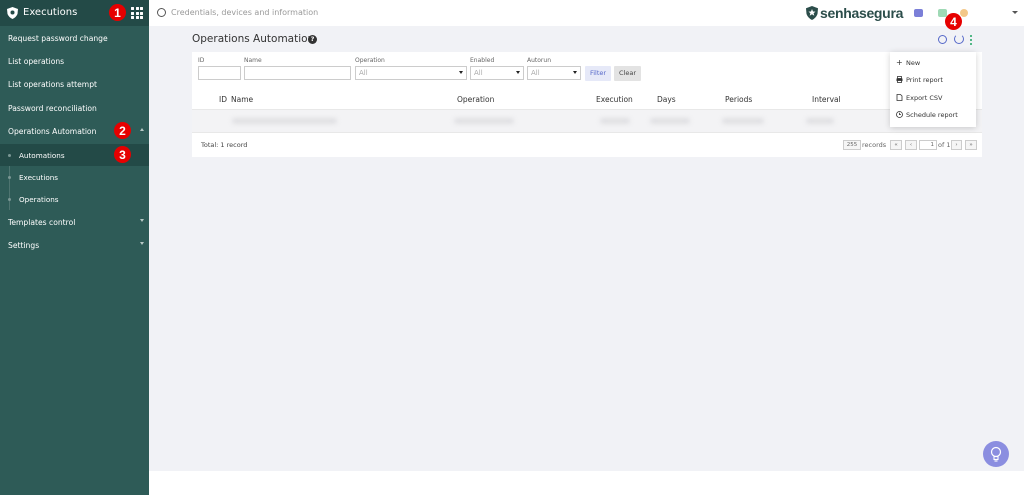 The height and width of the screenshot is (495, 1024). I want to click on menu-item-print-report: Print report, so click(933, 79).